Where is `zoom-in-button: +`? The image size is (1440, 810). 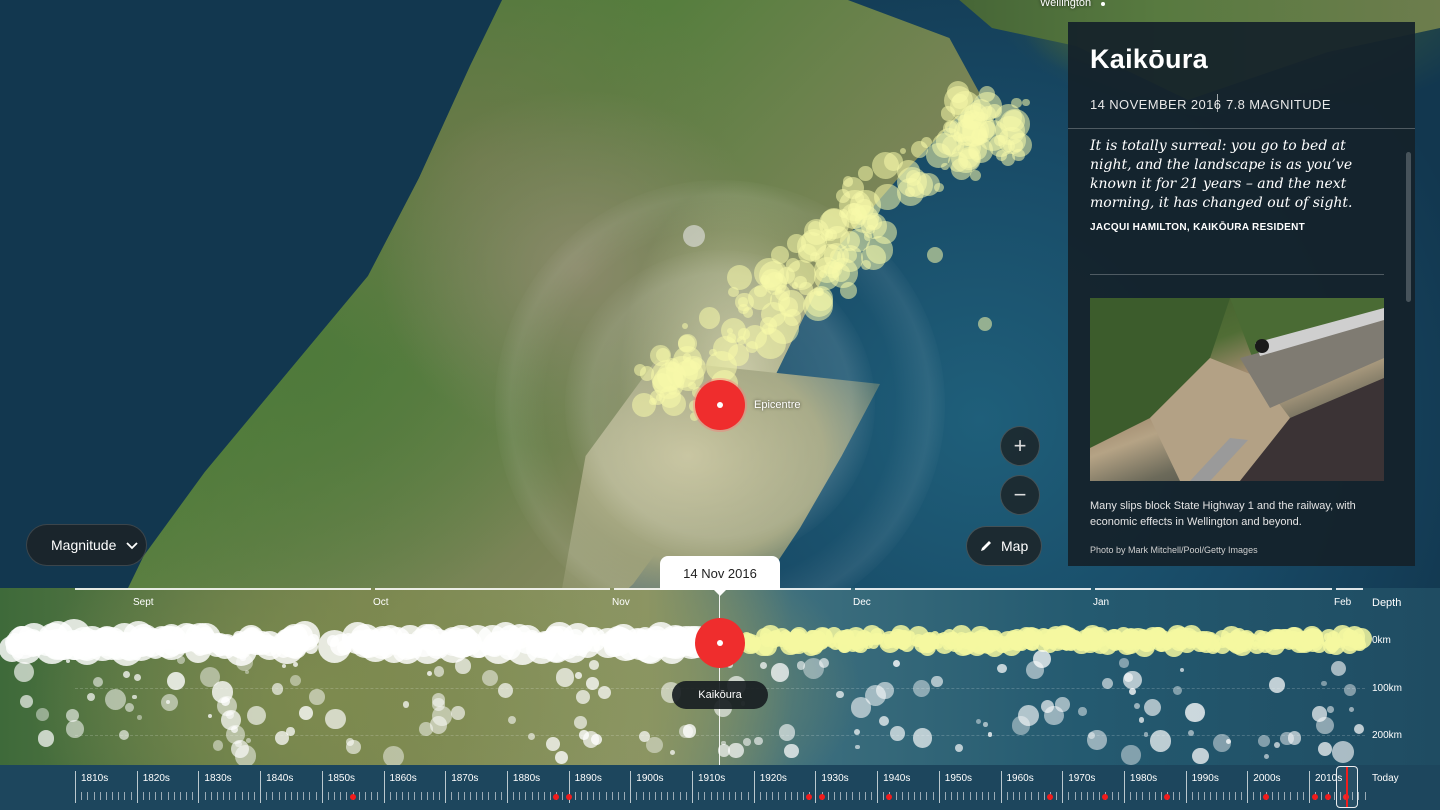 zoom-in-button: + is located at coordinates (1020, 446).